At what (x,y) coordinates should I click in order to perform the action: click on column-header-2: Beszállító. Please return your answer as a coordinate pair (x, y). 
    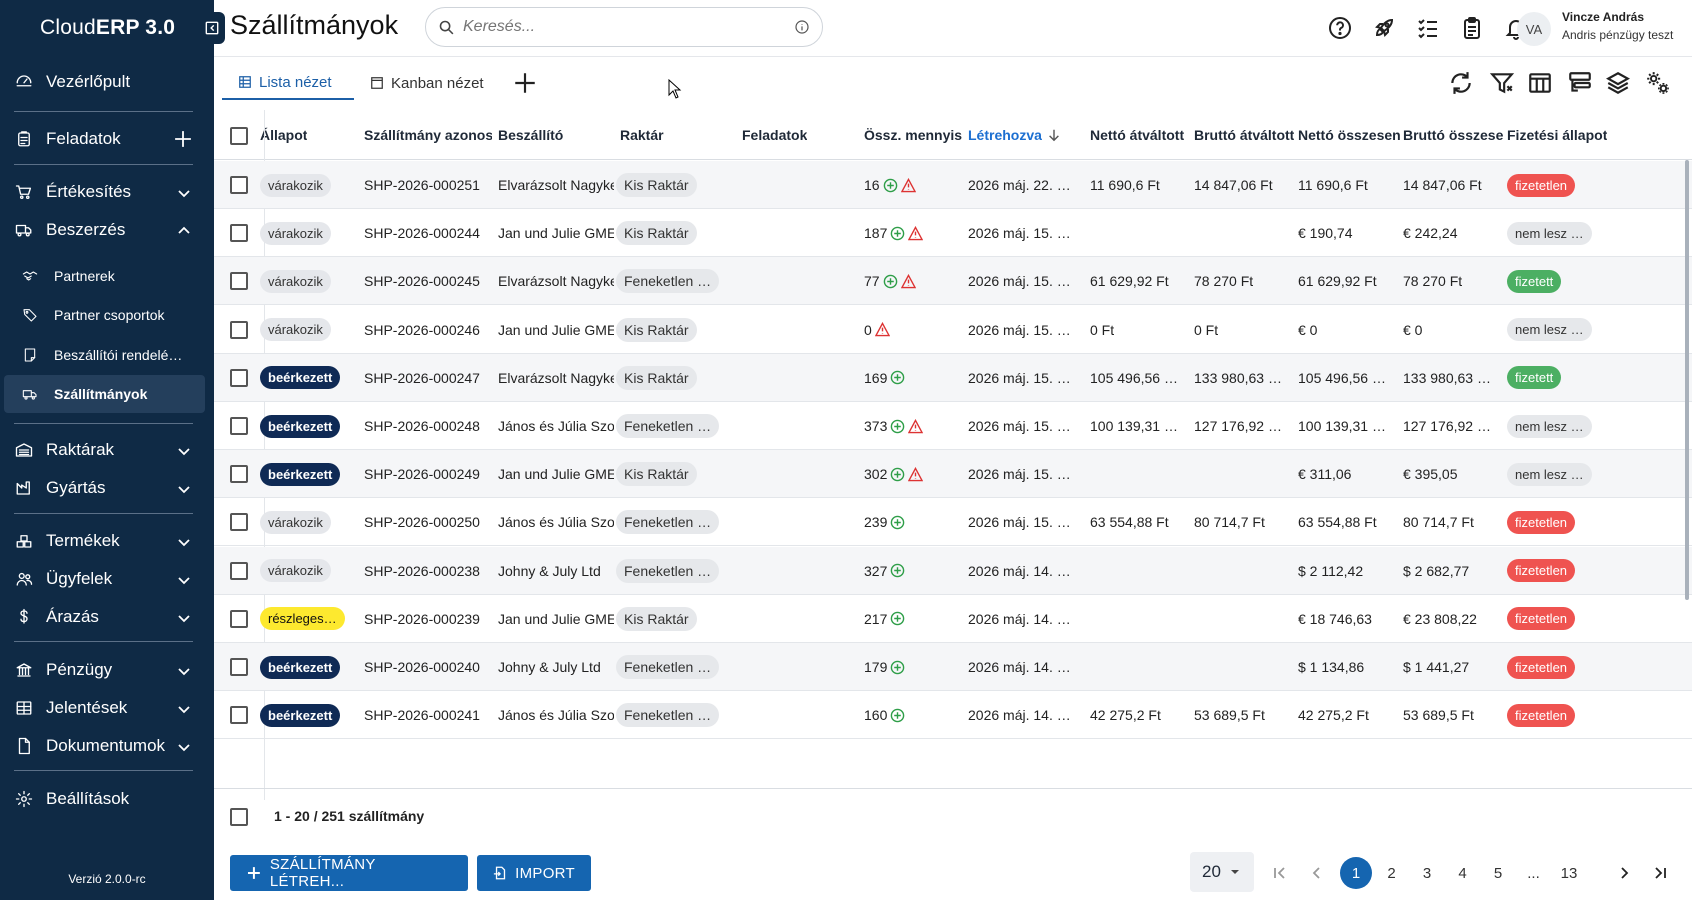
    Looking at the image, I should click on (530, 135).